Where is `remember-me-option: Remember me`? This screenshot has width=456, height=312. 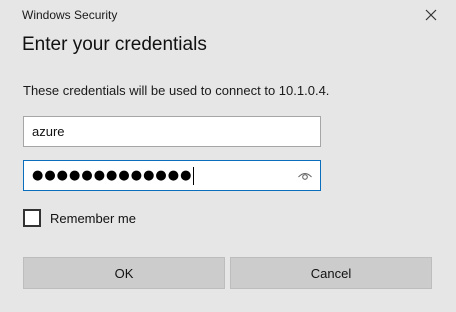 remember-me-option: Remember me is located at coordinates (79, 218).